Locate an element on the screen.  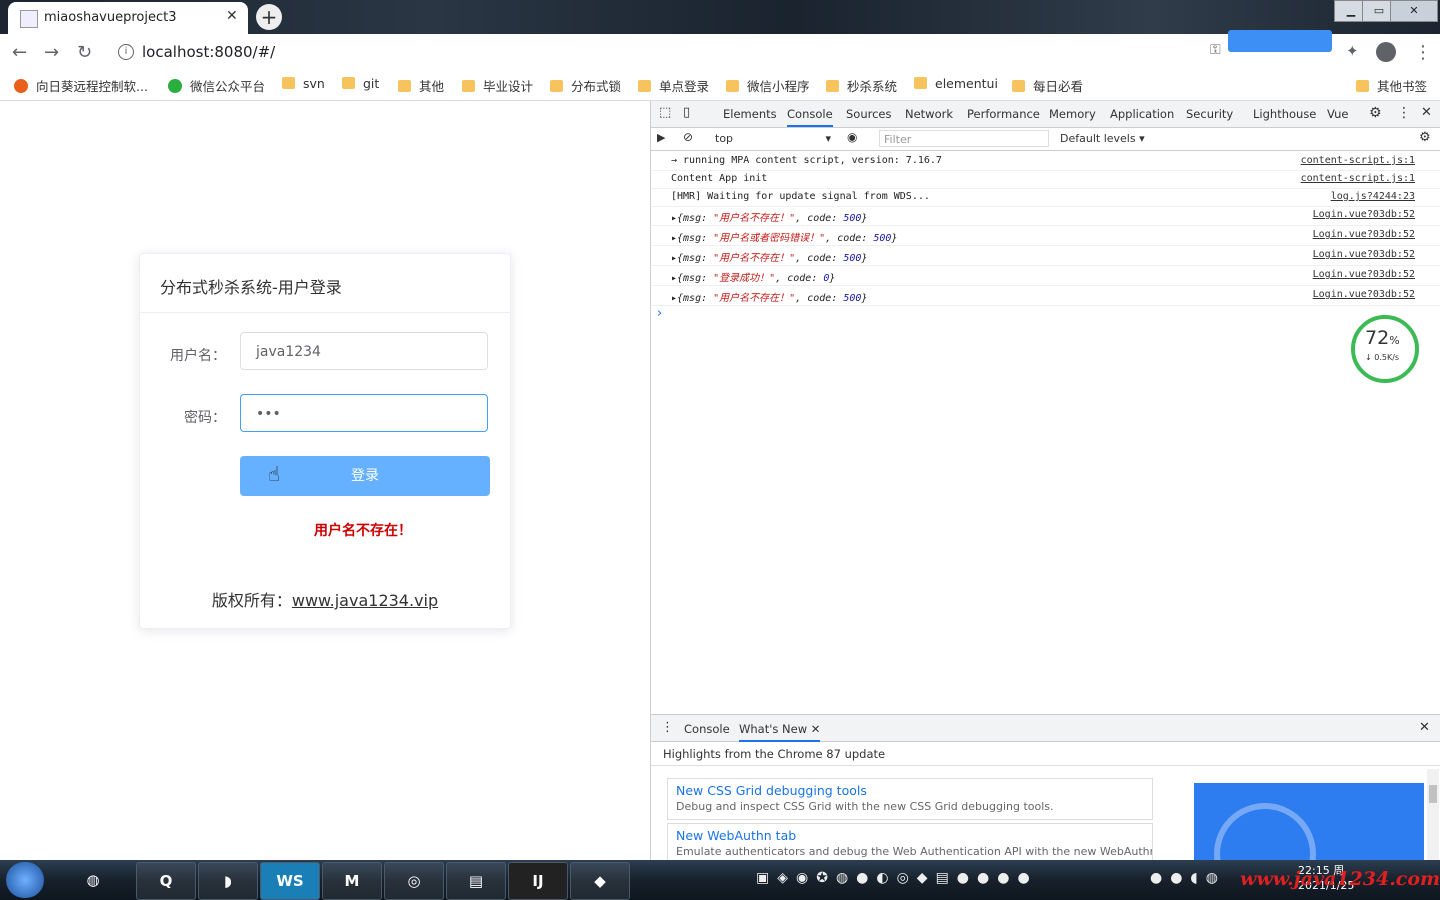
file-explorer-icon: ▤ is located at coordinates (476, 881).